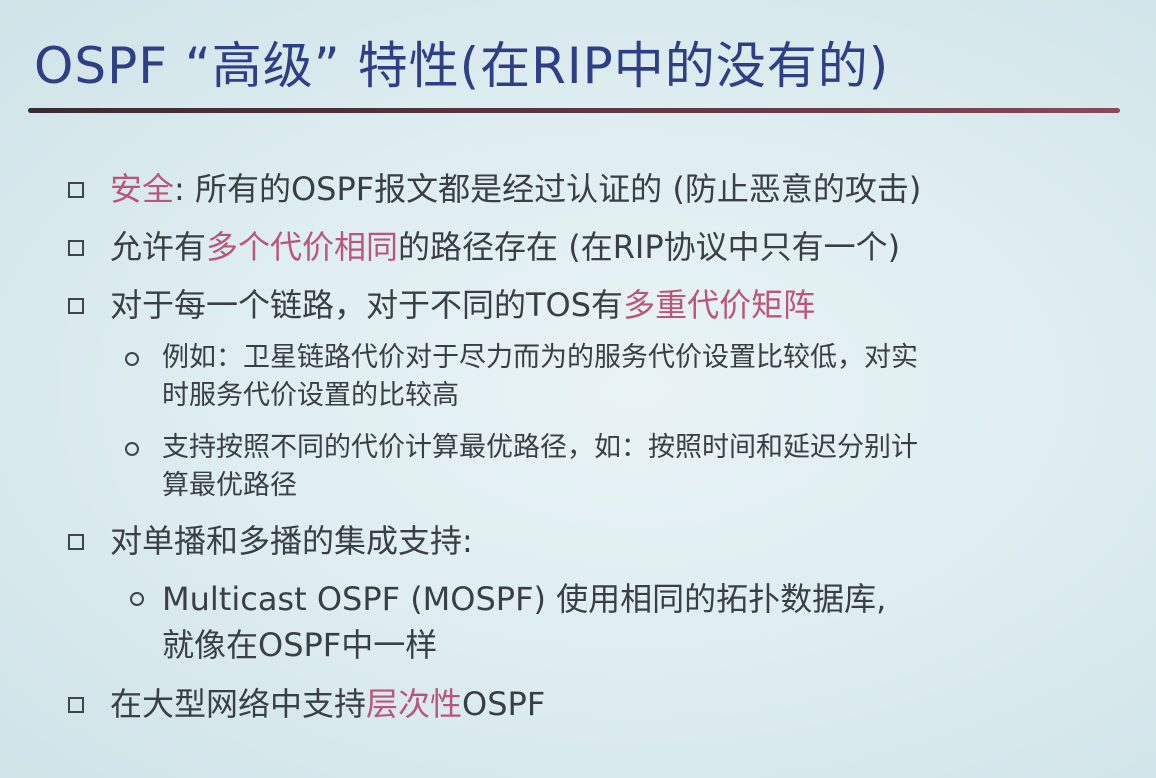 This screenshot has width=1156, height=778. I want to click on bullet-equal-cost-paths: 允许有多个代价相同的路径存在 (在RIP协议中只有一个), so click(505, 247).